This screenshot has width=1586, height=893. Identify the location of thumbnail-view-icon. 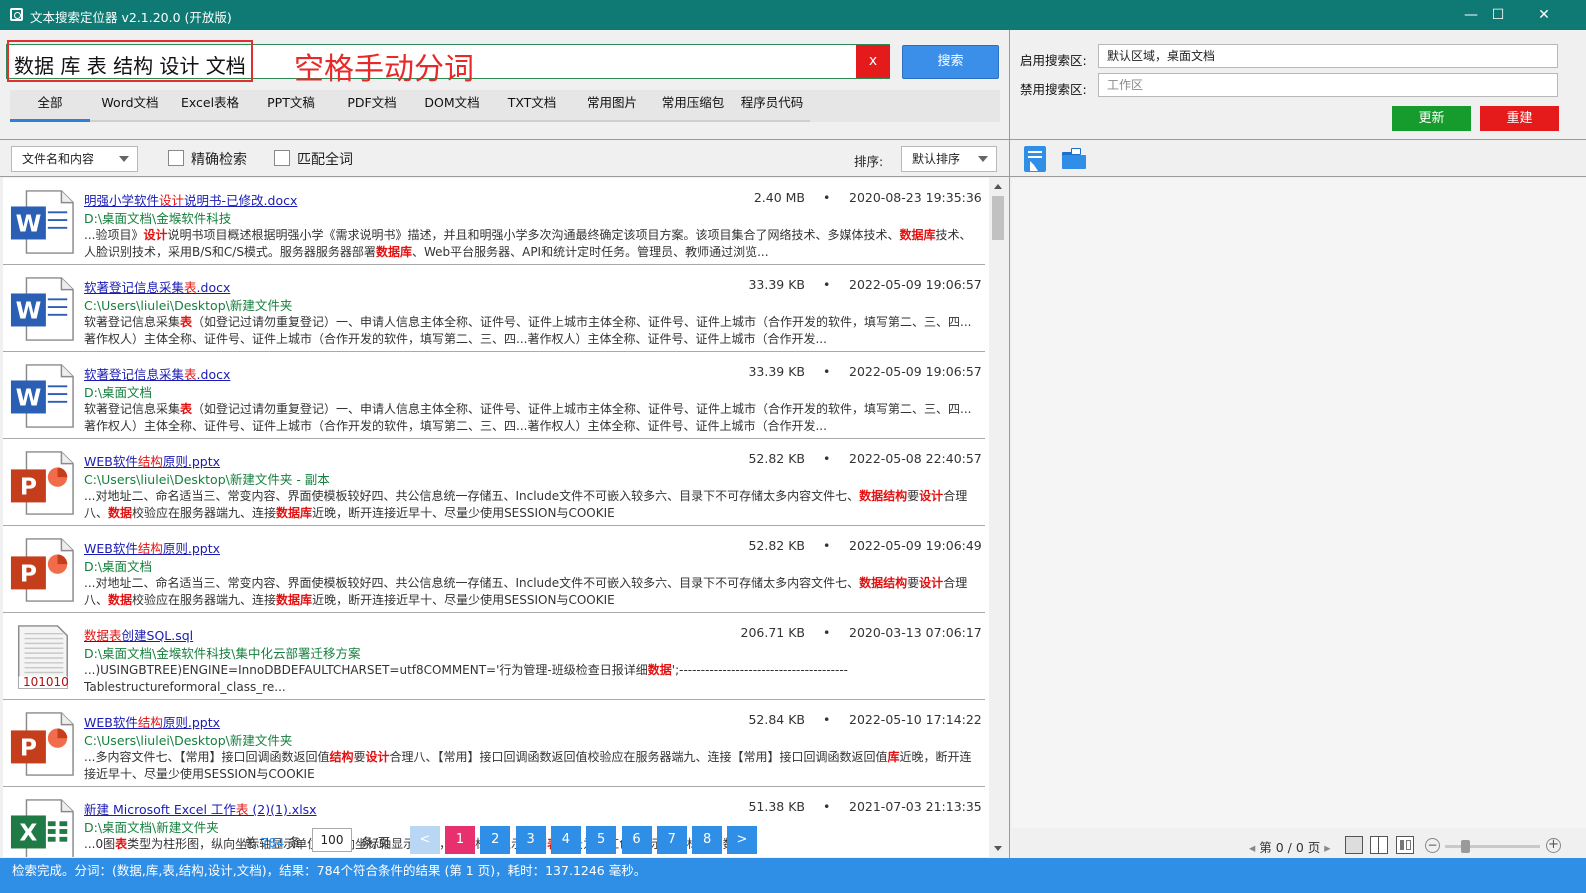
(1405, 845).